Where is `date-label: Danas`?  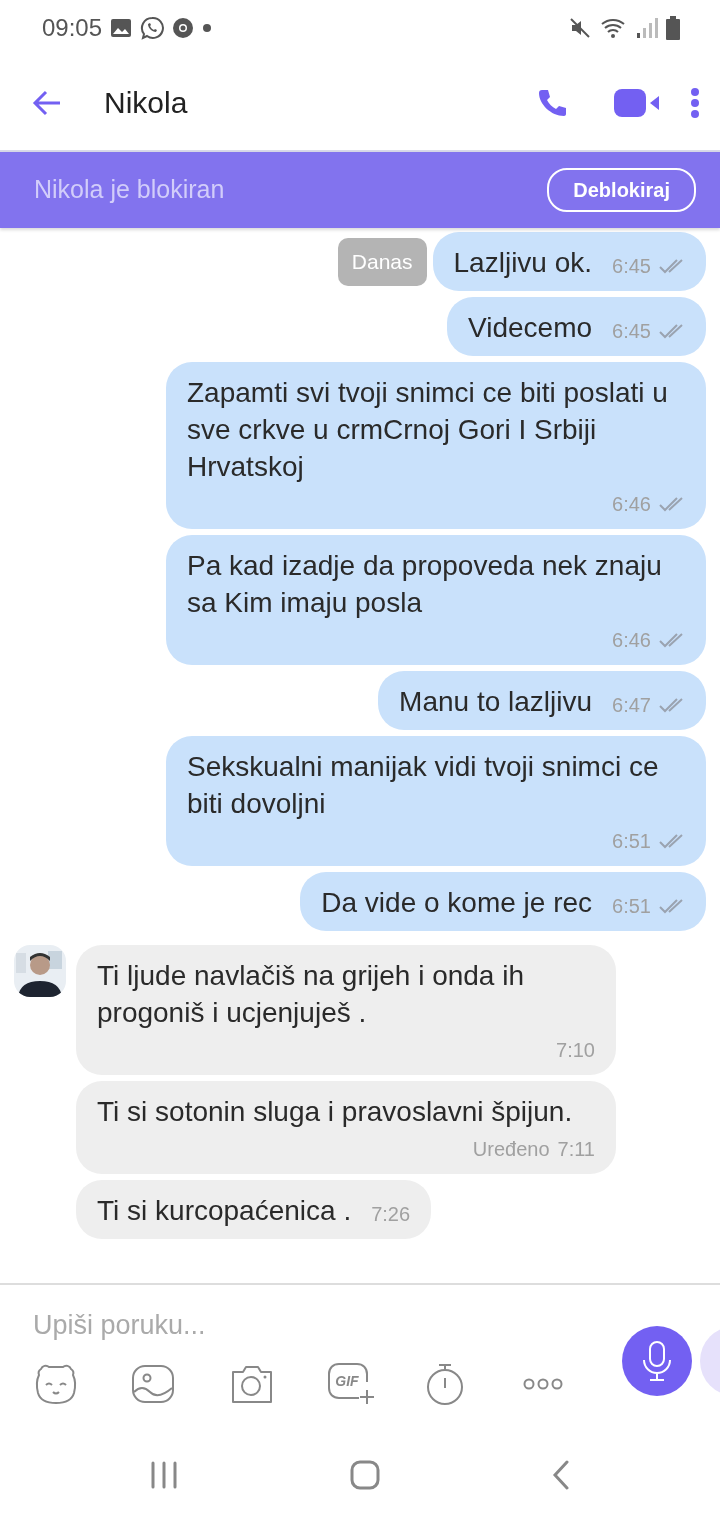
date-label: Danas is located at coordinates (382, 262).